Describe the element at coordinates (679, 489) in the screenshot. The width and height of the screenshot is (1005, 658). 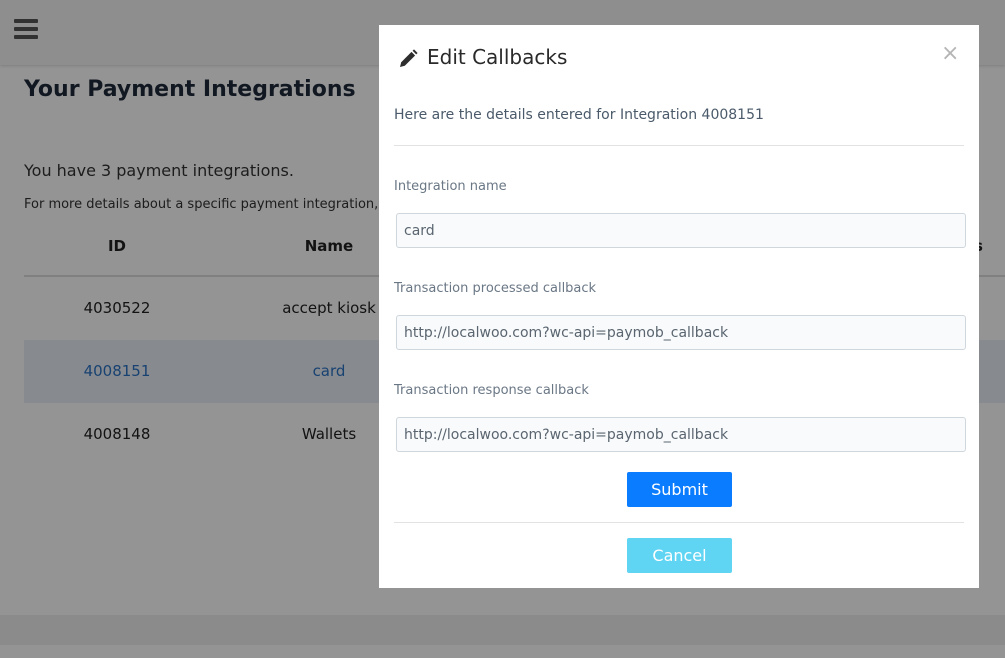
I see `submit-button: Submit` at that location.